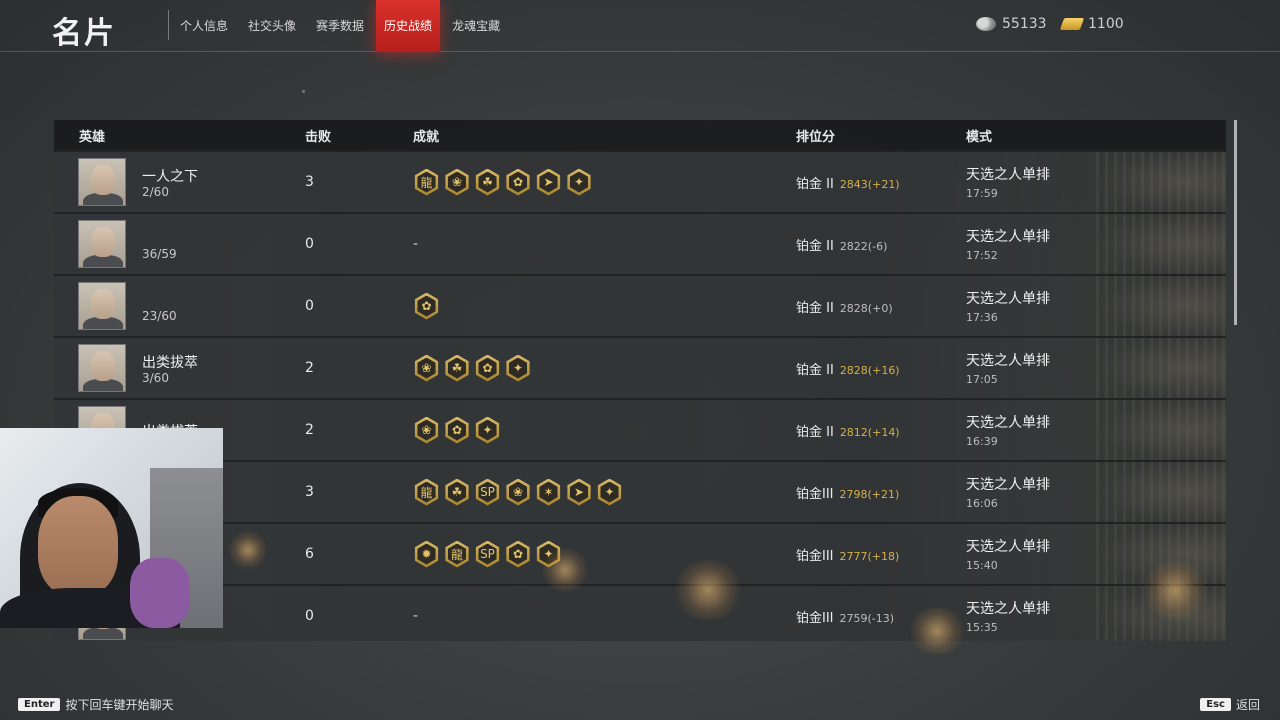  Describe the element at coordinates (476, 26) in the screenshot. I see `tab-dragon-treasure: 龙魂宝藏` at that location.